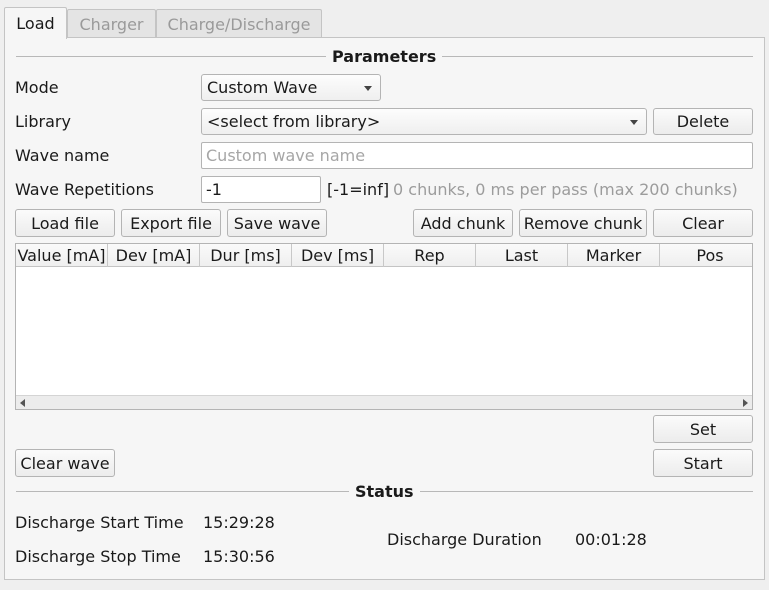 This screenshot has height=590, width=769. Describe the element at coordinates (22, 403) in the screenshot. I see `arrow-left-icon` at that location.